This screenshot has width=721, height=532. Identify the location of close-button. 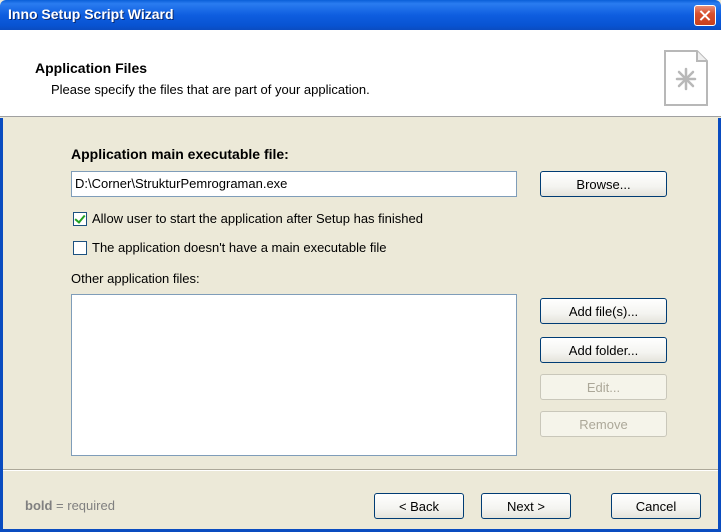
(705, 15).